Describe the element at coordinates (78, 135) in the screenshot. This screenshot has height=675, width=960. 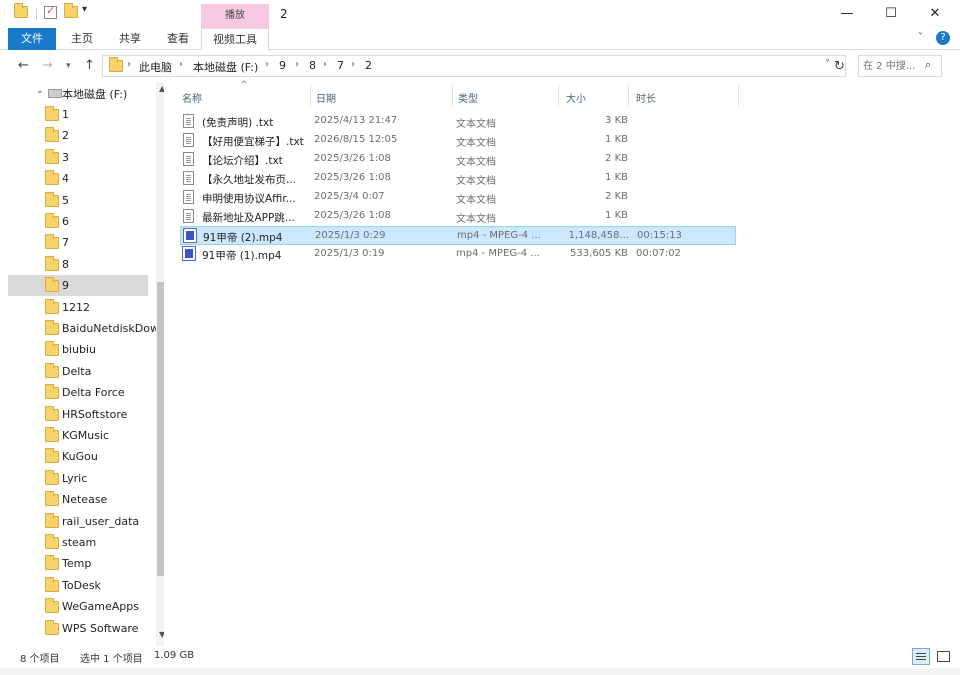
I see `nav-folder-item: 2` at that location.